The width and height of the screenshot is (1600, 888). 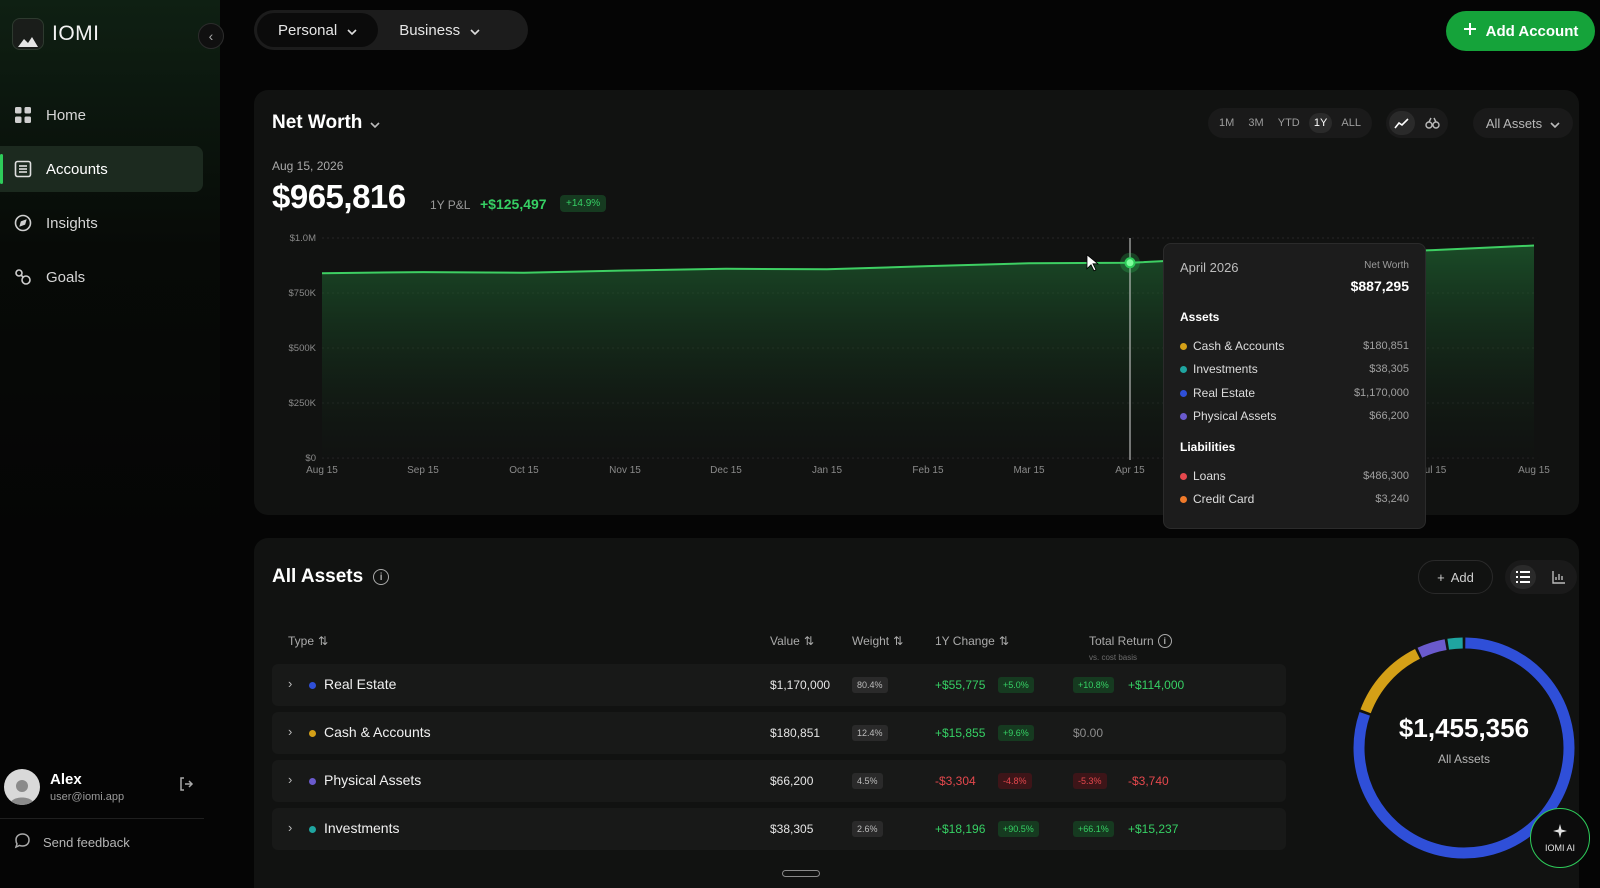 I want to click on row-value: $38,305, so click(x=792, y=829).